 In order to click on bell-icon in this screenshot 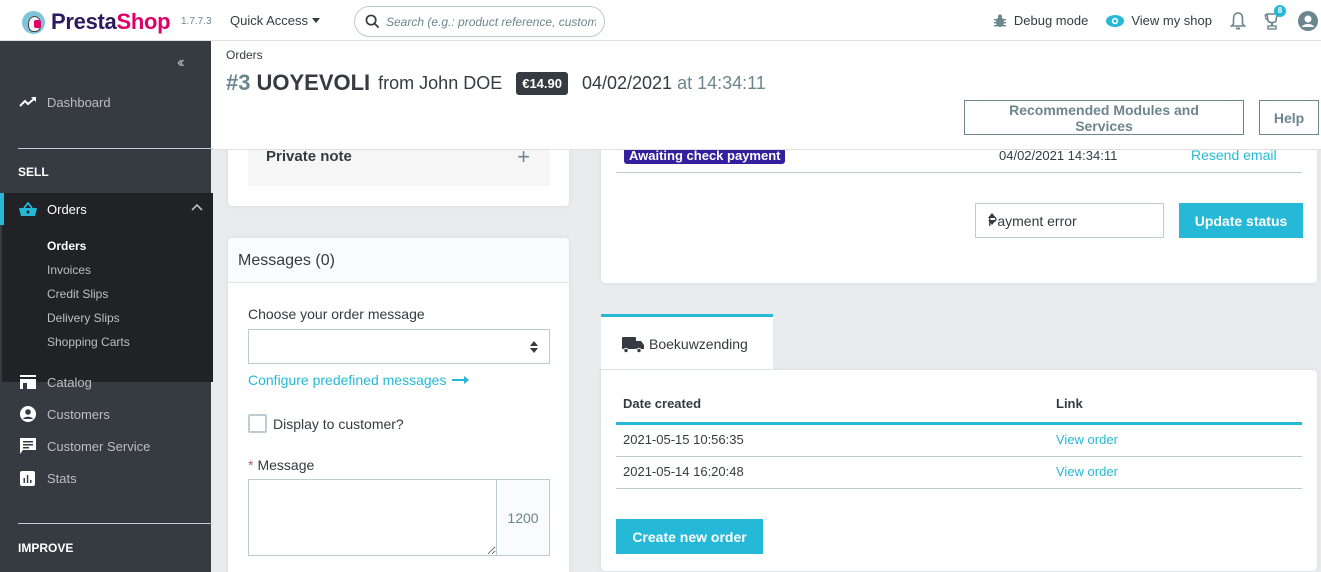, I will do `click(1238, 20)`.